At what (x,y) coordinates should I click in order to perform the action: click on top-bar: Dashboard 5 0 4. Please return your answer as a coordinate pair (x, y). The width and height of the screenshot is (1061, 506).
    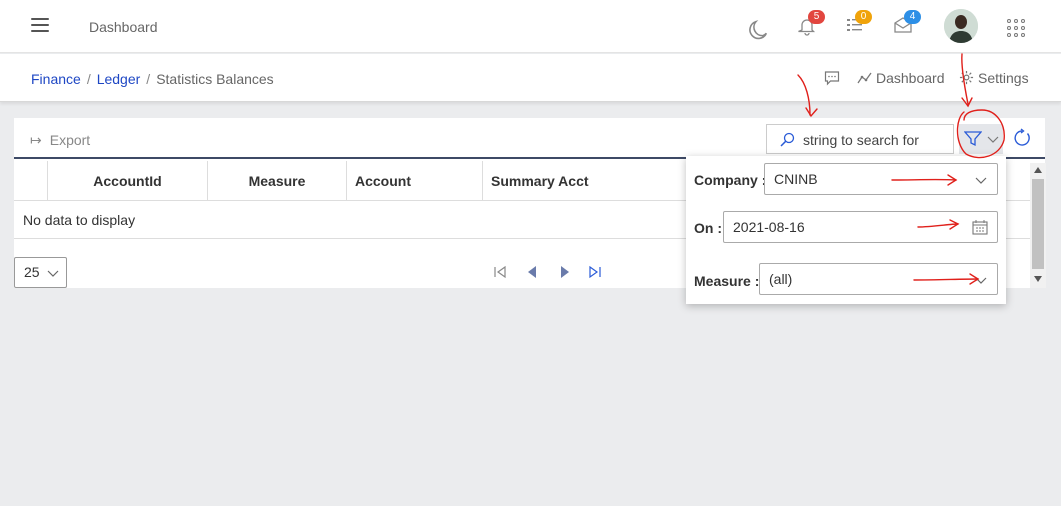
    Looking at the image, I should click on (530, 26).